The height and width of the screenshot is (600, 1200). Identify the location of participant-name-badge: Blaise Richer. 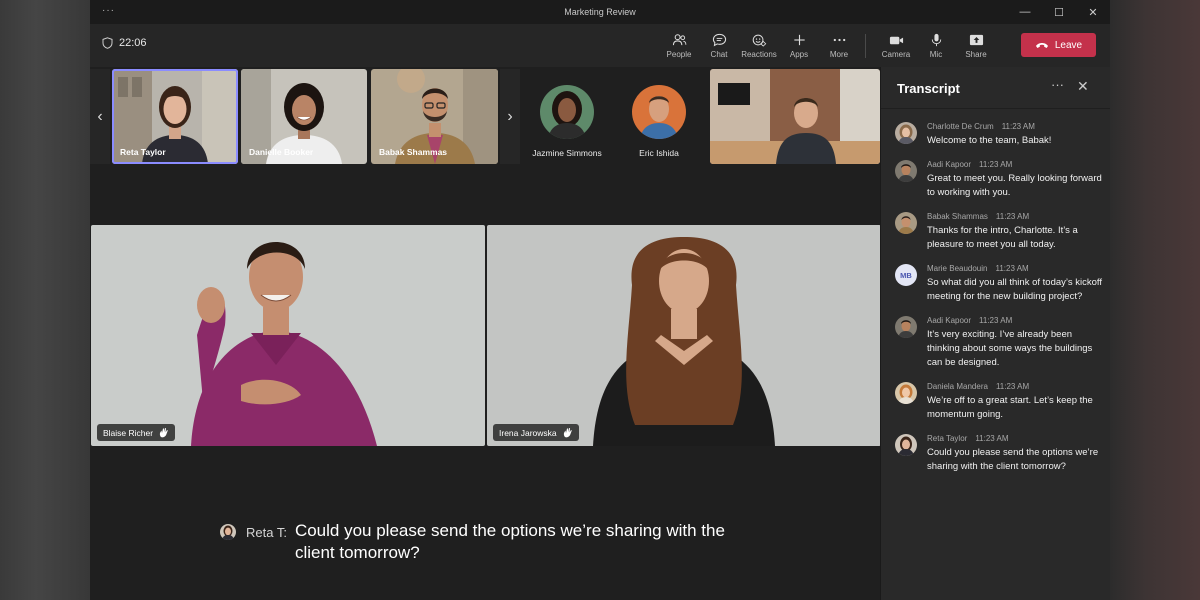
(136, 432).